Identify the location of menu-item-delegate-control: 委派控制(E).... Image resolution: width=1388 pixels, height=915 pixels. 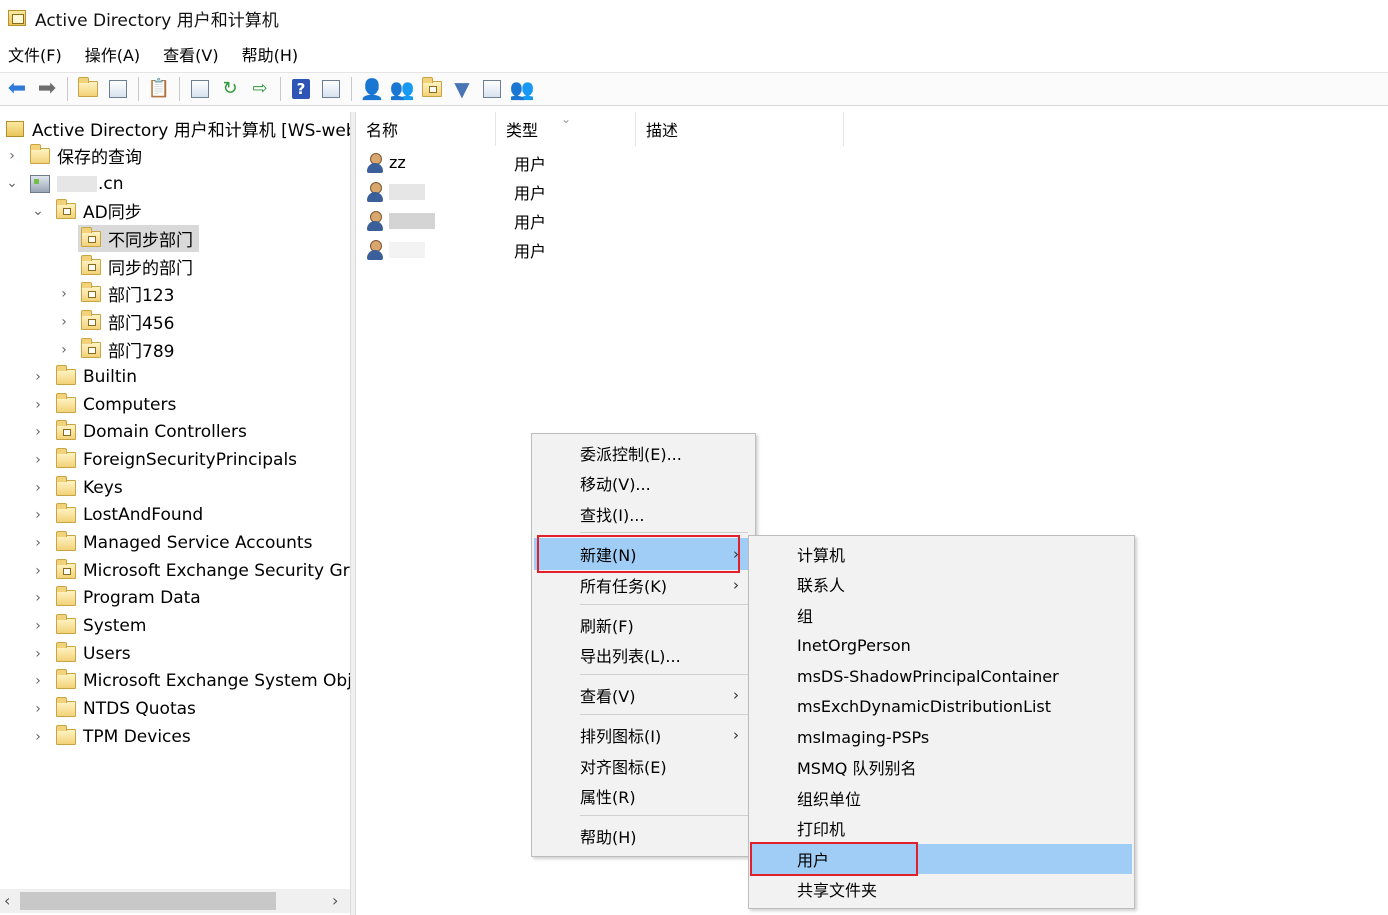
(643, 453).